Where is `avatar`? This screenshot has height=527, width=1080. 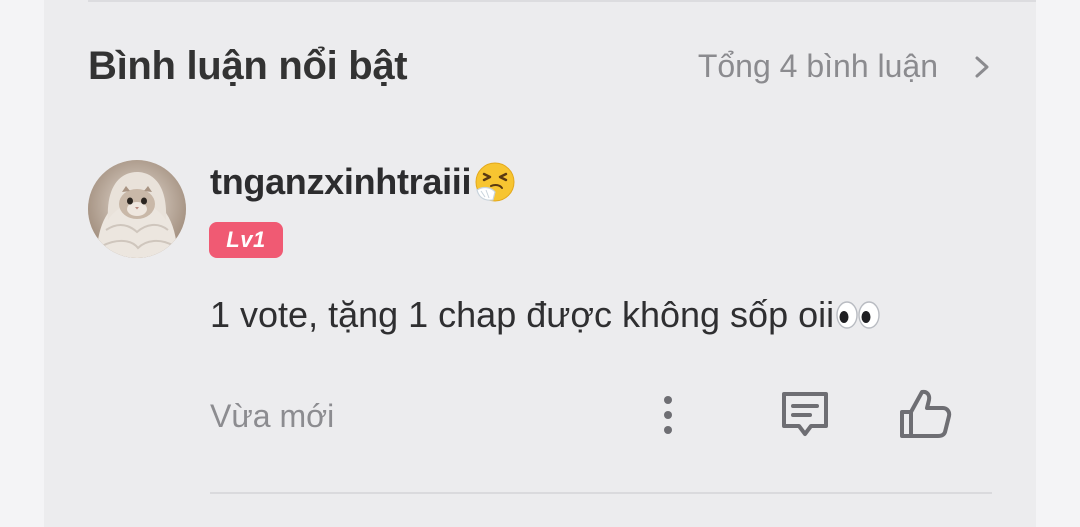 avatar is located at coordinates (137, 209).